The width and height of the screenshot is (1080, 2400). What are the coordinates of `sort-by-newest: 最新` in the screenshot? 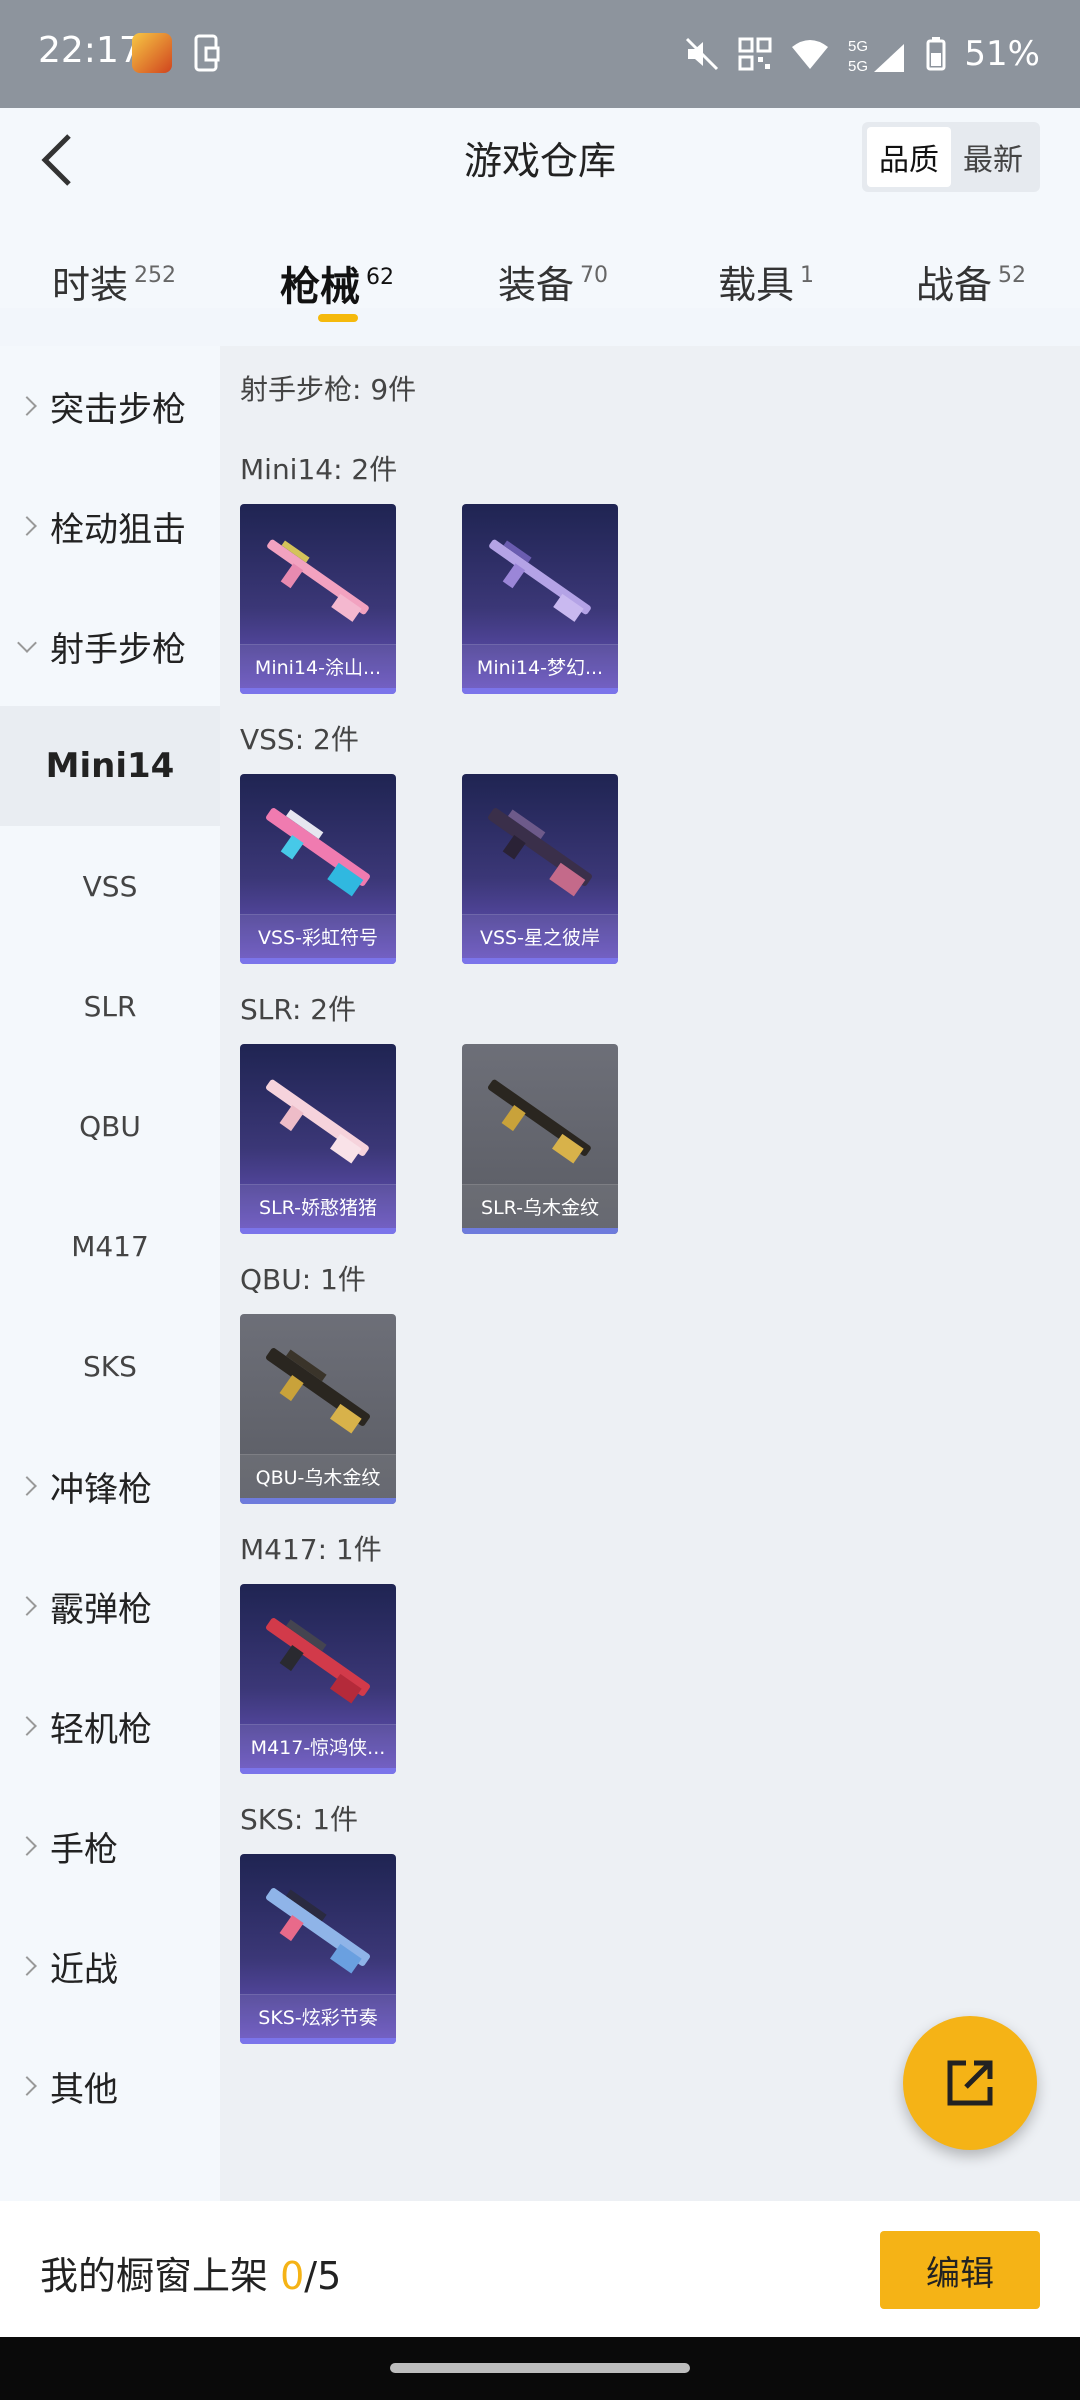 It's located at (993, 157).